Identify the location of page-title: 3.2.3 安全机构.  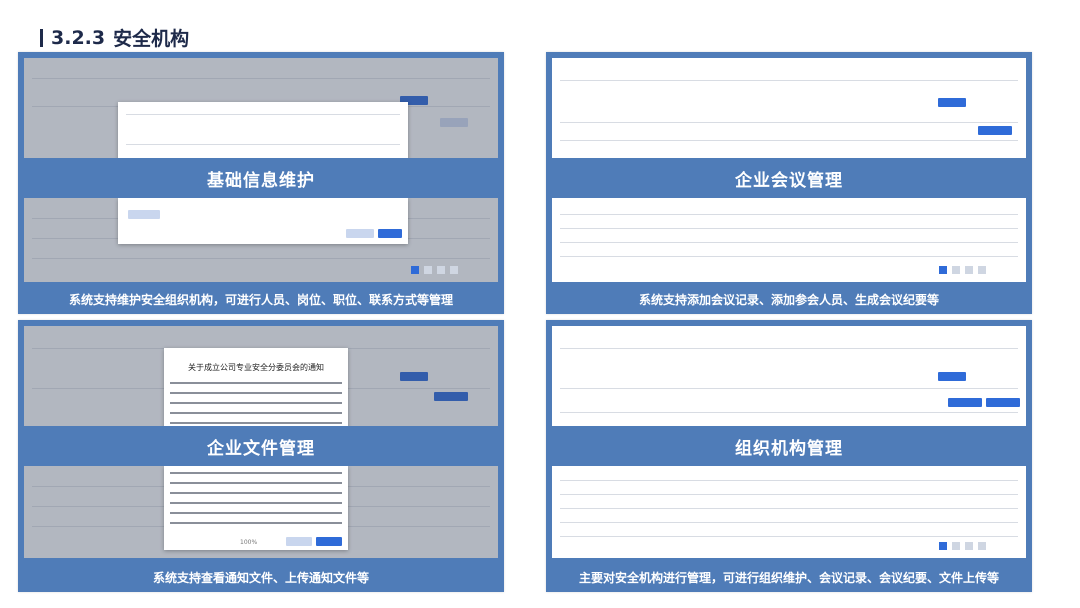
(114, 37).